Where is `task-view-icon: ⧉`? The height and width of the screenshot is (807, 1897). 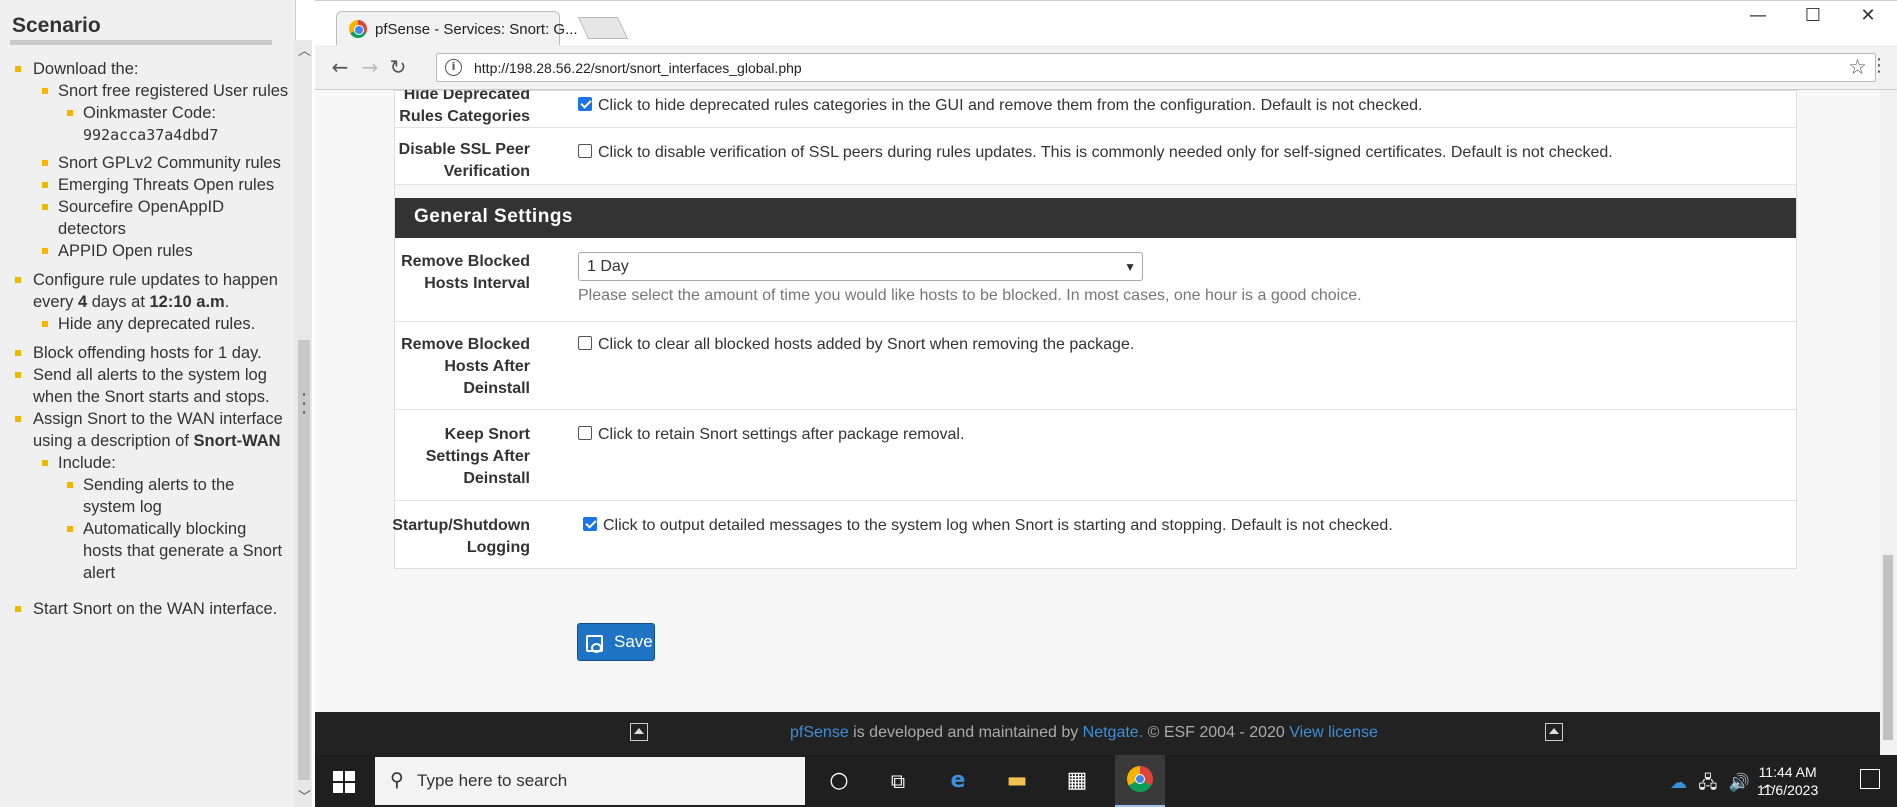 task-view-icon: ⧉ is located at coordinates (898, 781).